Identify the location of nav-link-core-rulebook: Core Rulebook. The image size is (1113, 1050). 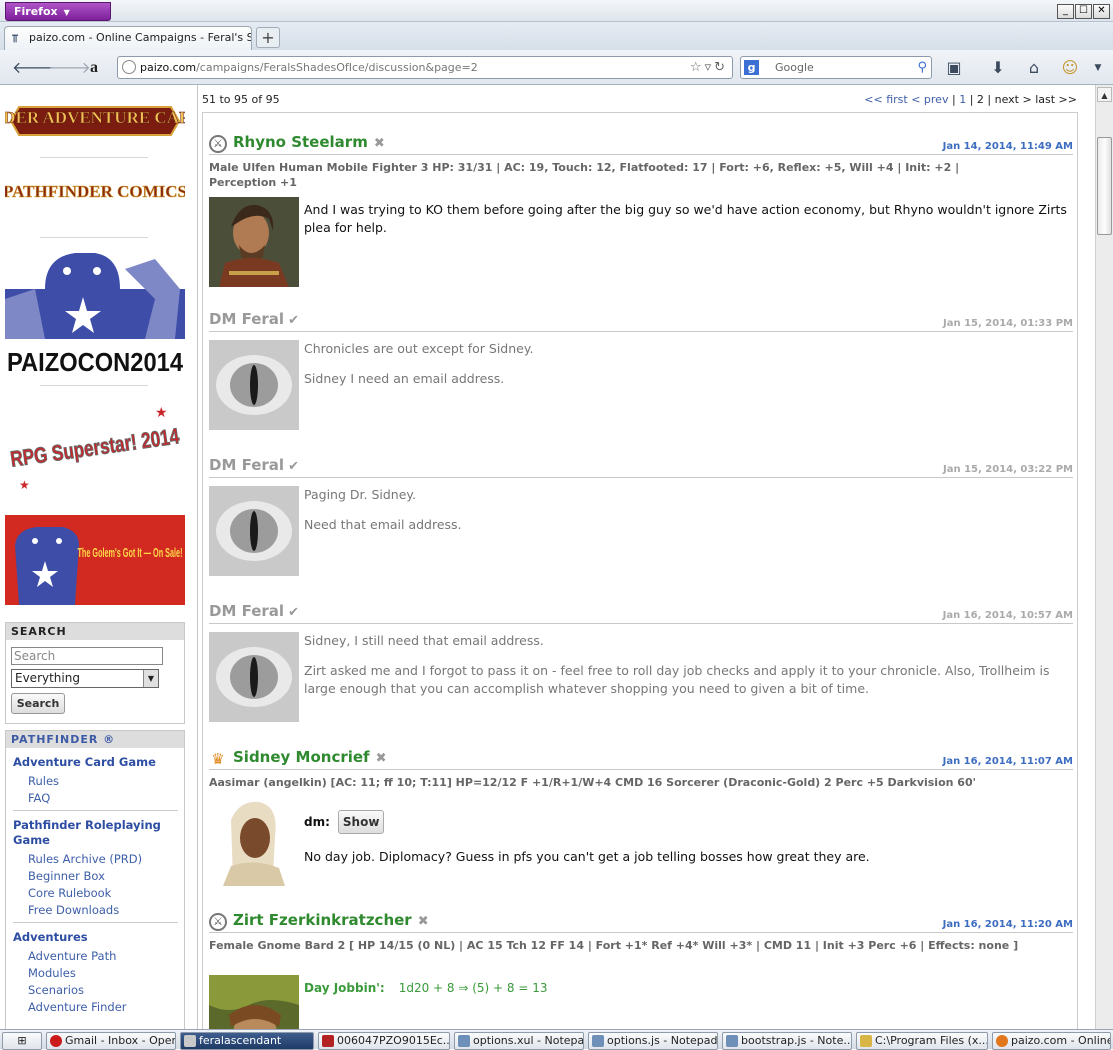
(69, 893).